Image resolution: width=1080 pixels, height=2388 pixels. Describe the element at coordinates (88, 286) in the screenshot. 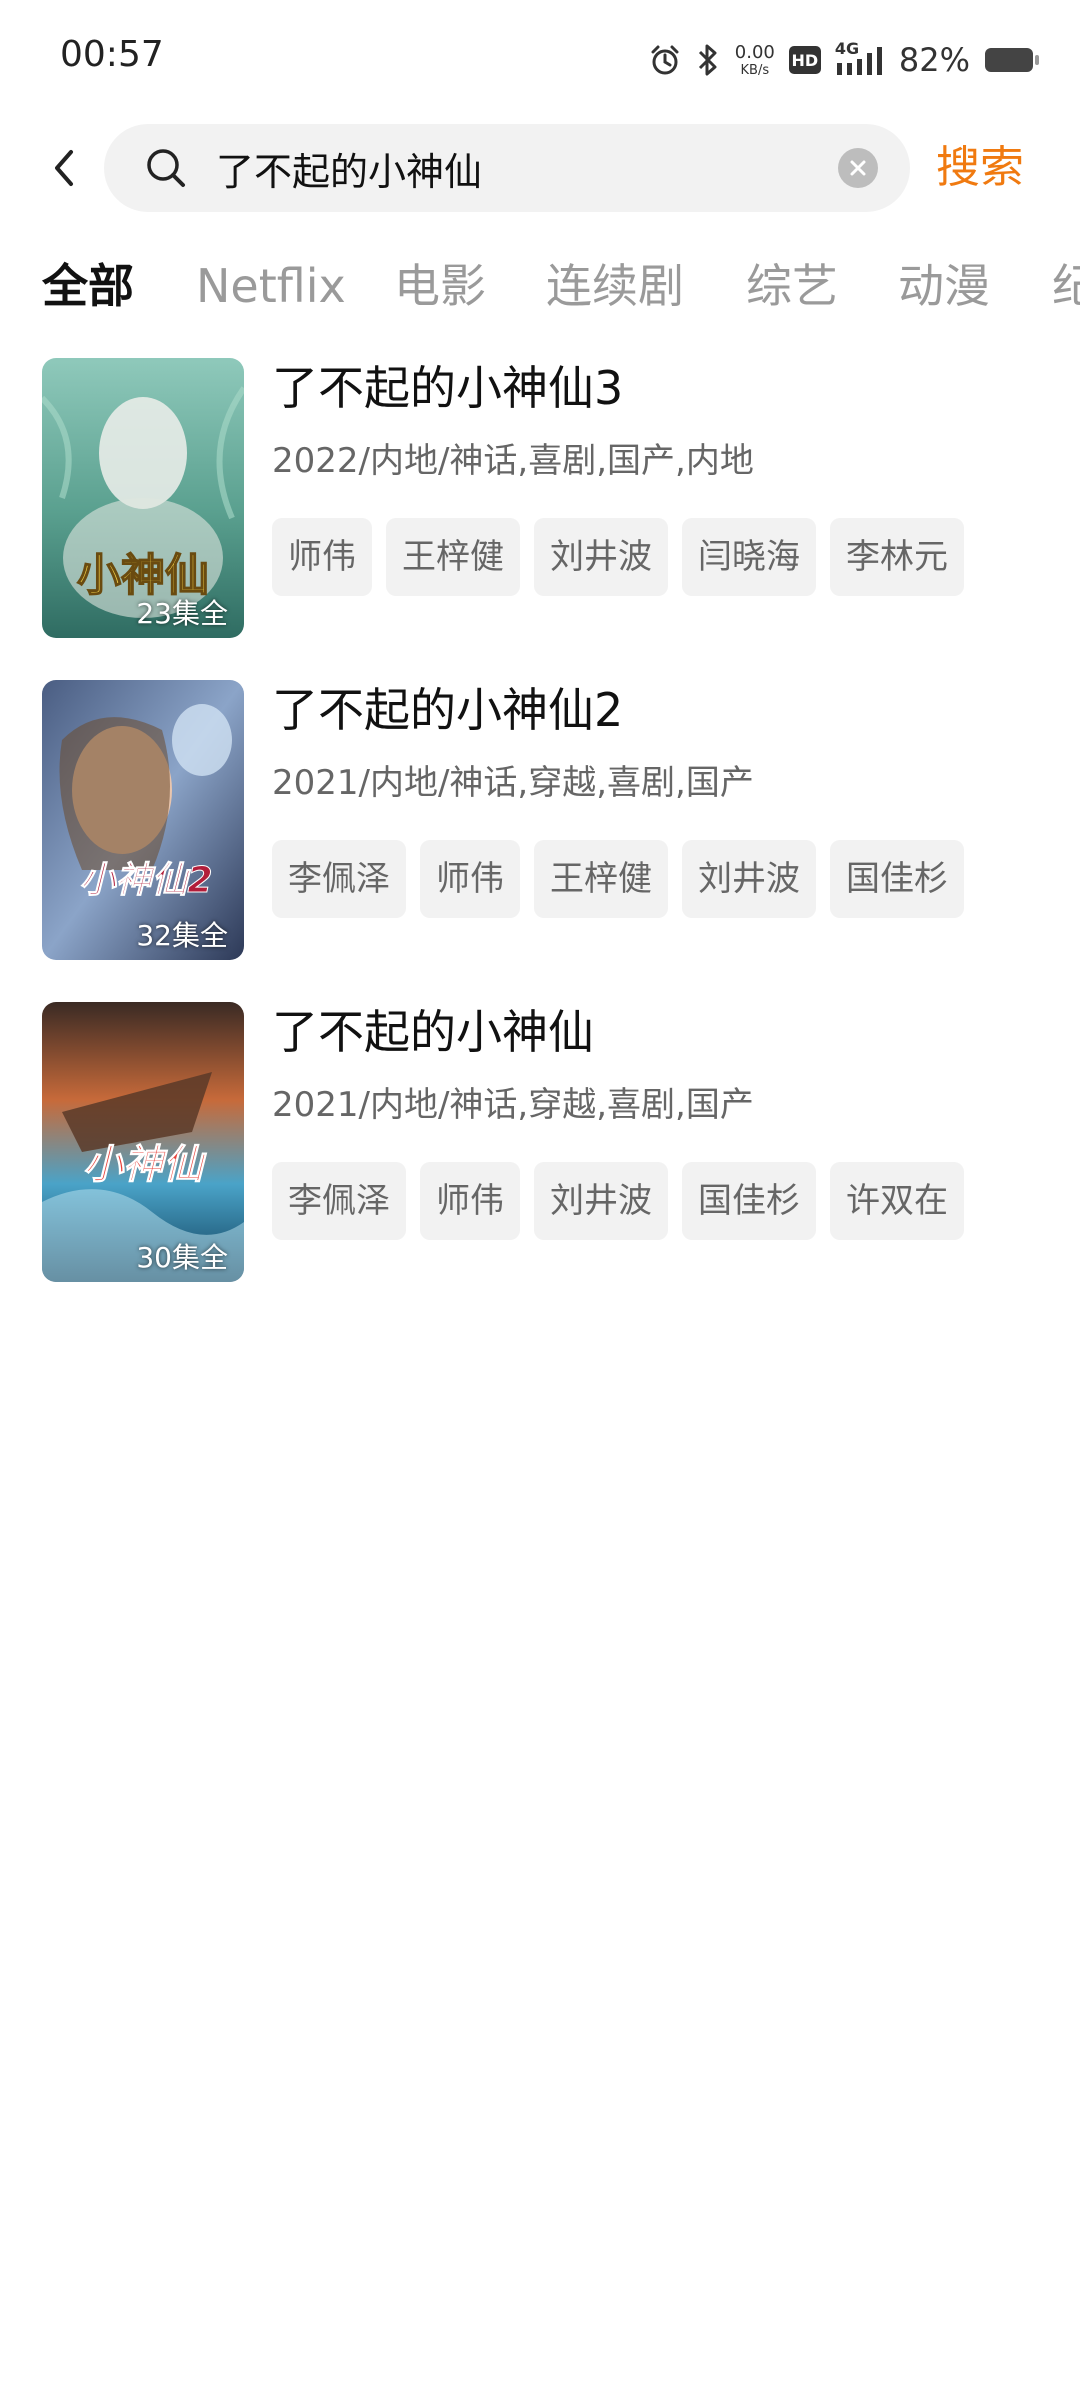

I see `tab-all: 全部` at that location.